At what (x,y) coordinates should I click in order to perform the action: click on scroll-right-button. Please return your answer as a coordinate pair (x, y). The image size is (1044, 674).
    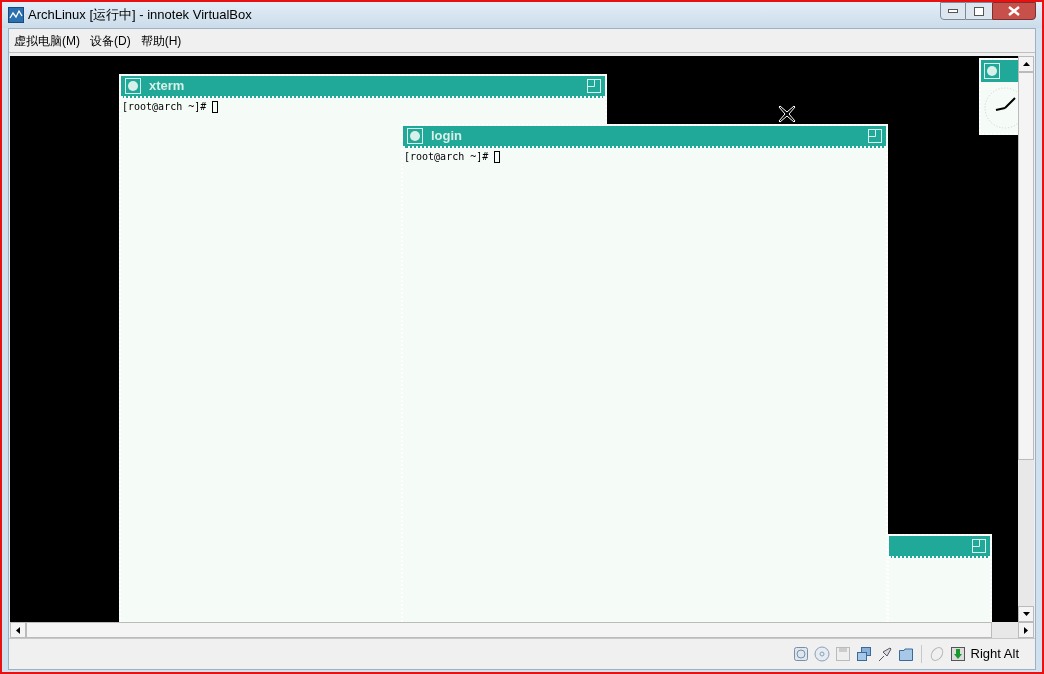
    Looking at the image, I should click on (1026, 630).